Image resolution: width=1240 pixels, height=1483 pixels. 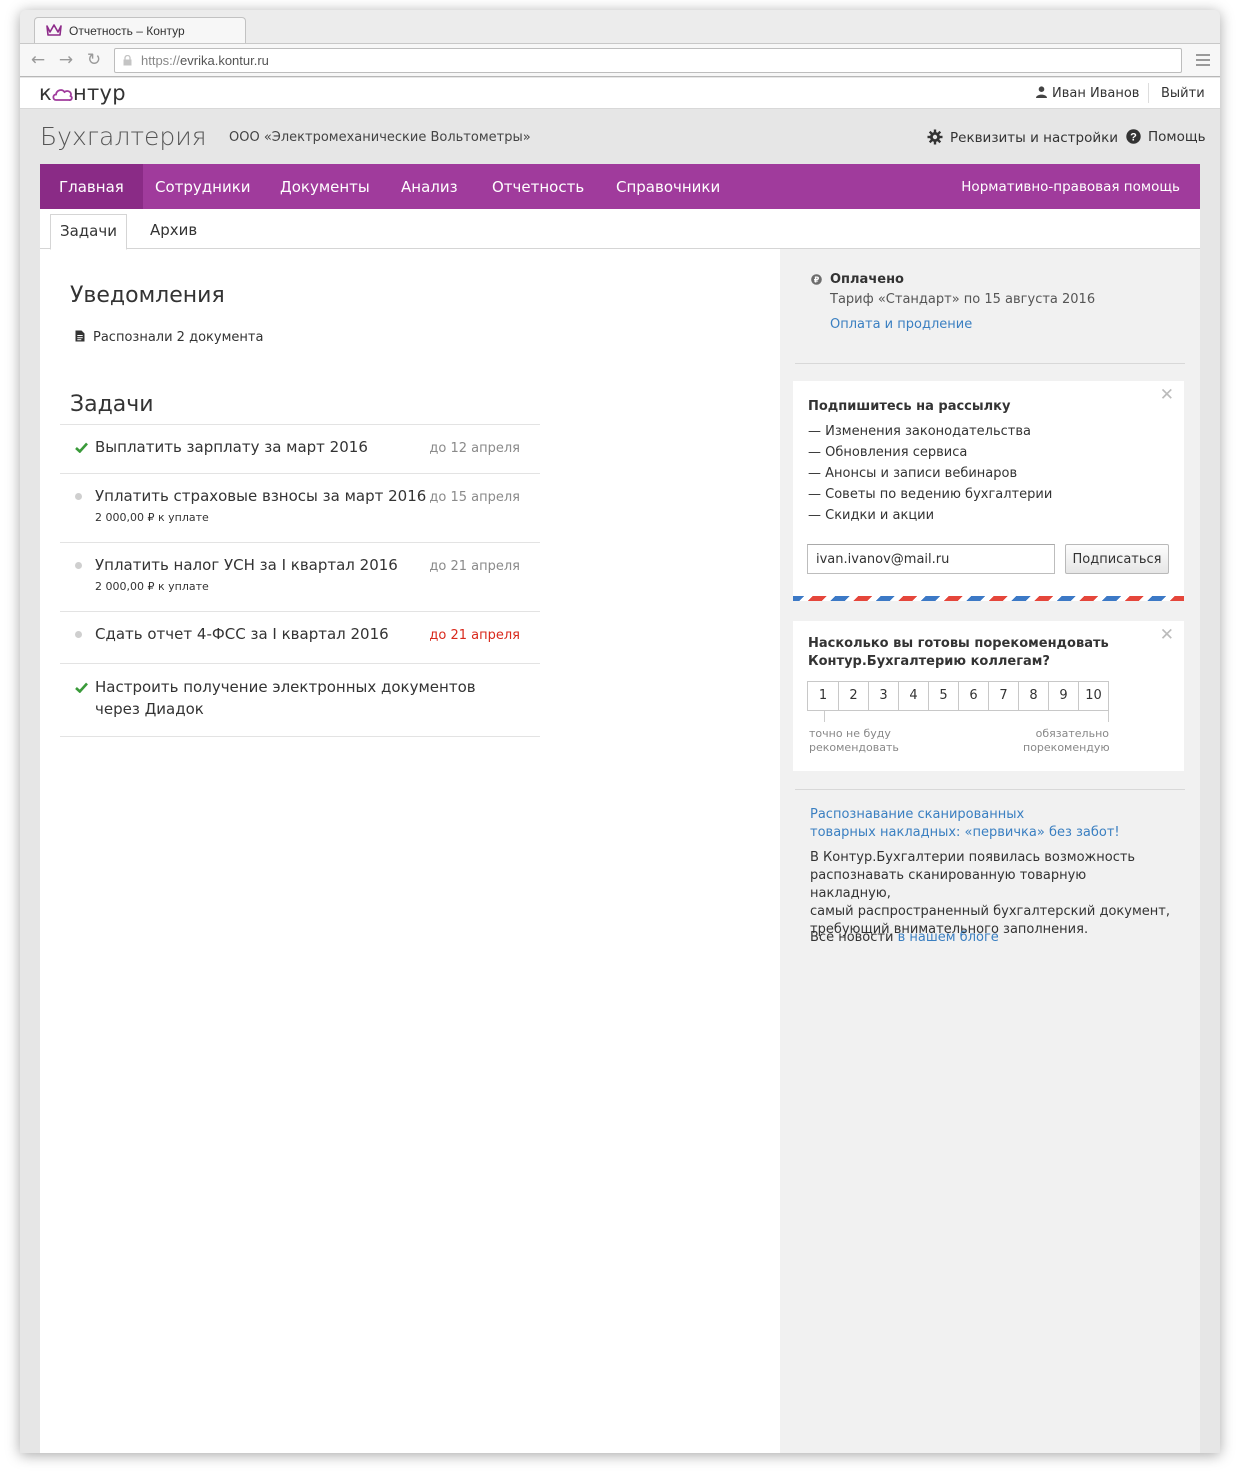 I want to click on rating-option: 10, so click(x=1093, y=696).